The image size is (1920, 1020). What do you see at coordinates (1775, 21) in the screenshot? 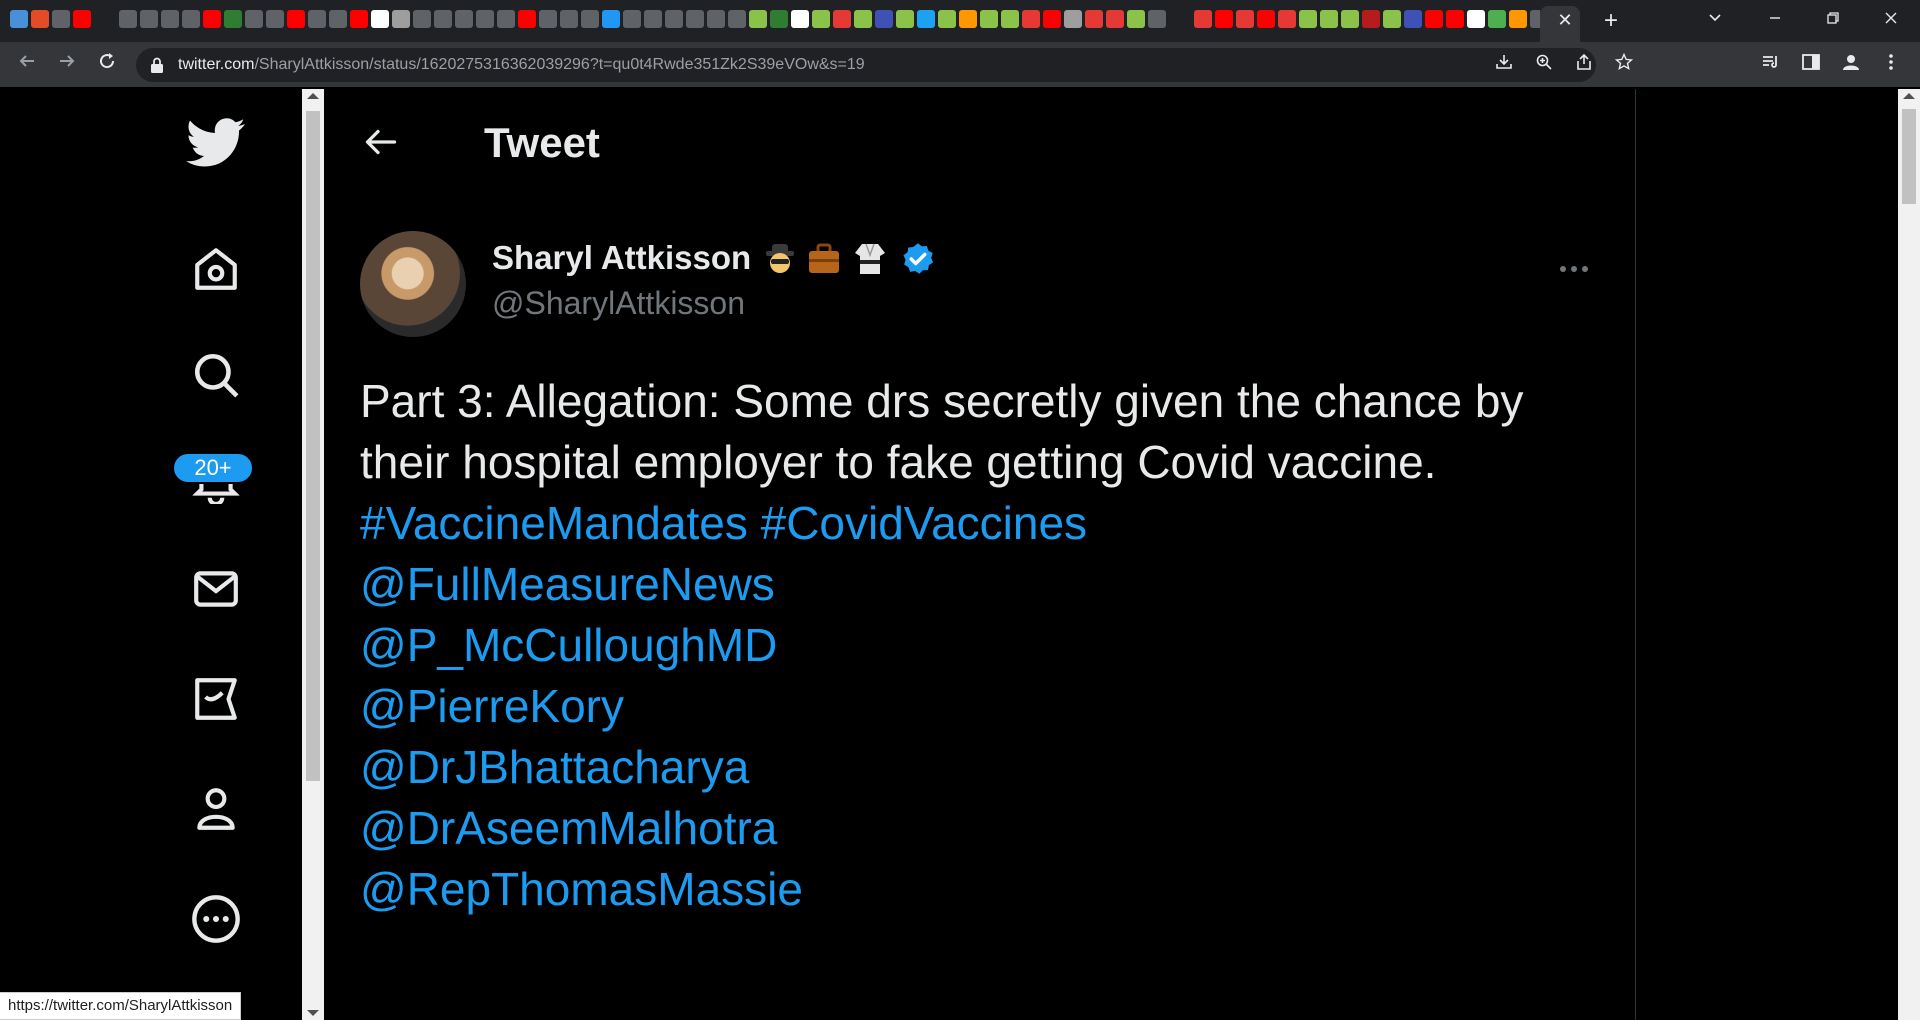
I see `minimize-button` at bounding box center [1775, 21].